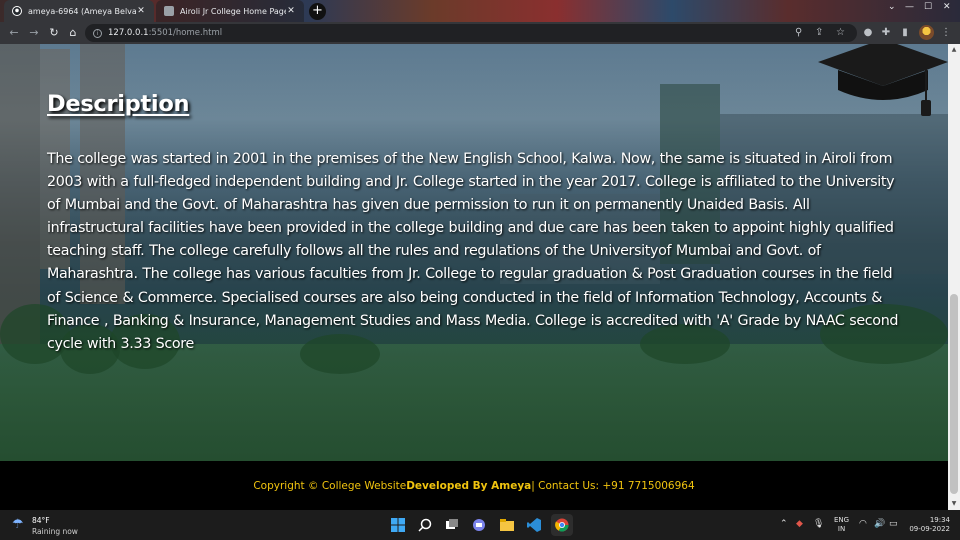 The height and width of the screenshot is (540, 960). I want to click on tab-github: ameya-6964 (Ameya Belvalkar) ✕, so click(79, 11).